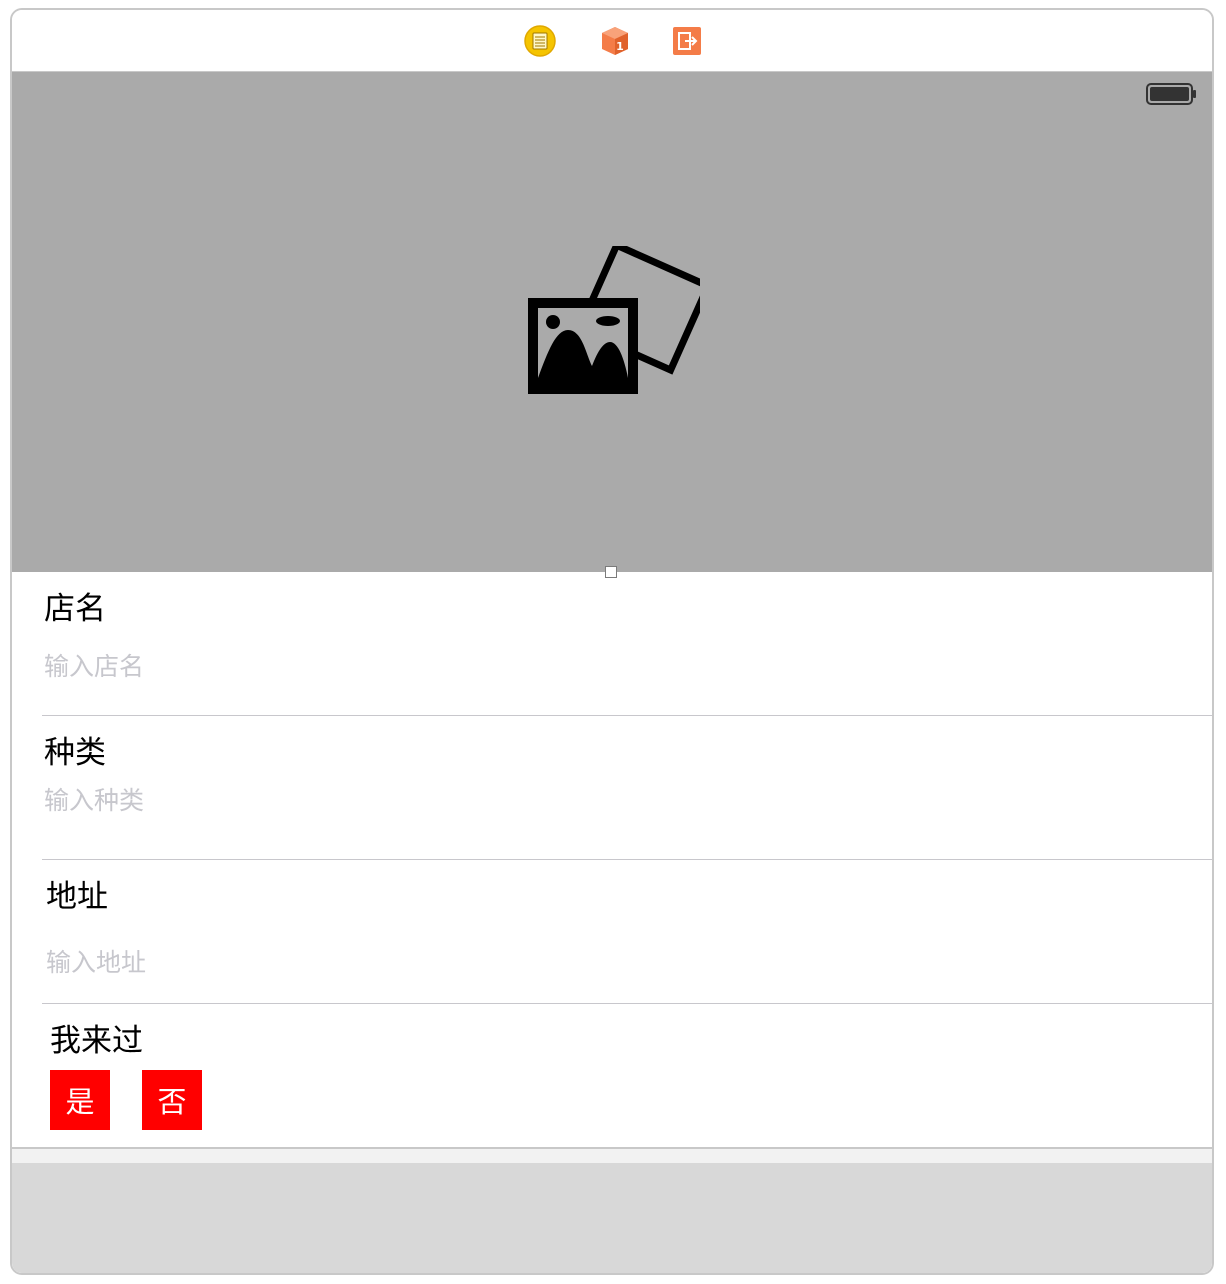  What do you see at coordinates (80, 1100) in the screenshot?
I see `visited-yes-button: 是` at bounding box center [80, 1100].